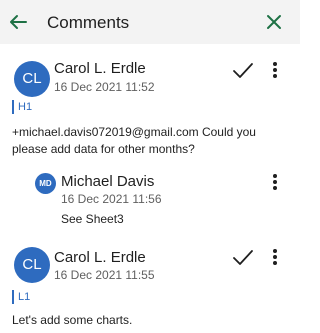 The image size is (320, 333). I want to click on comment-timestamp: 16 Dec 2021 11:55, so click(104, 275).